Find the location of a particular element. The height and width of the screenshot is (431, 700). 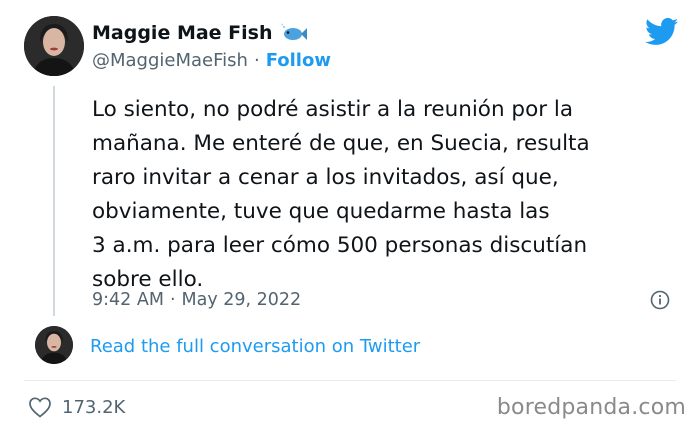

thread-line is located at coordinates (54, 201).